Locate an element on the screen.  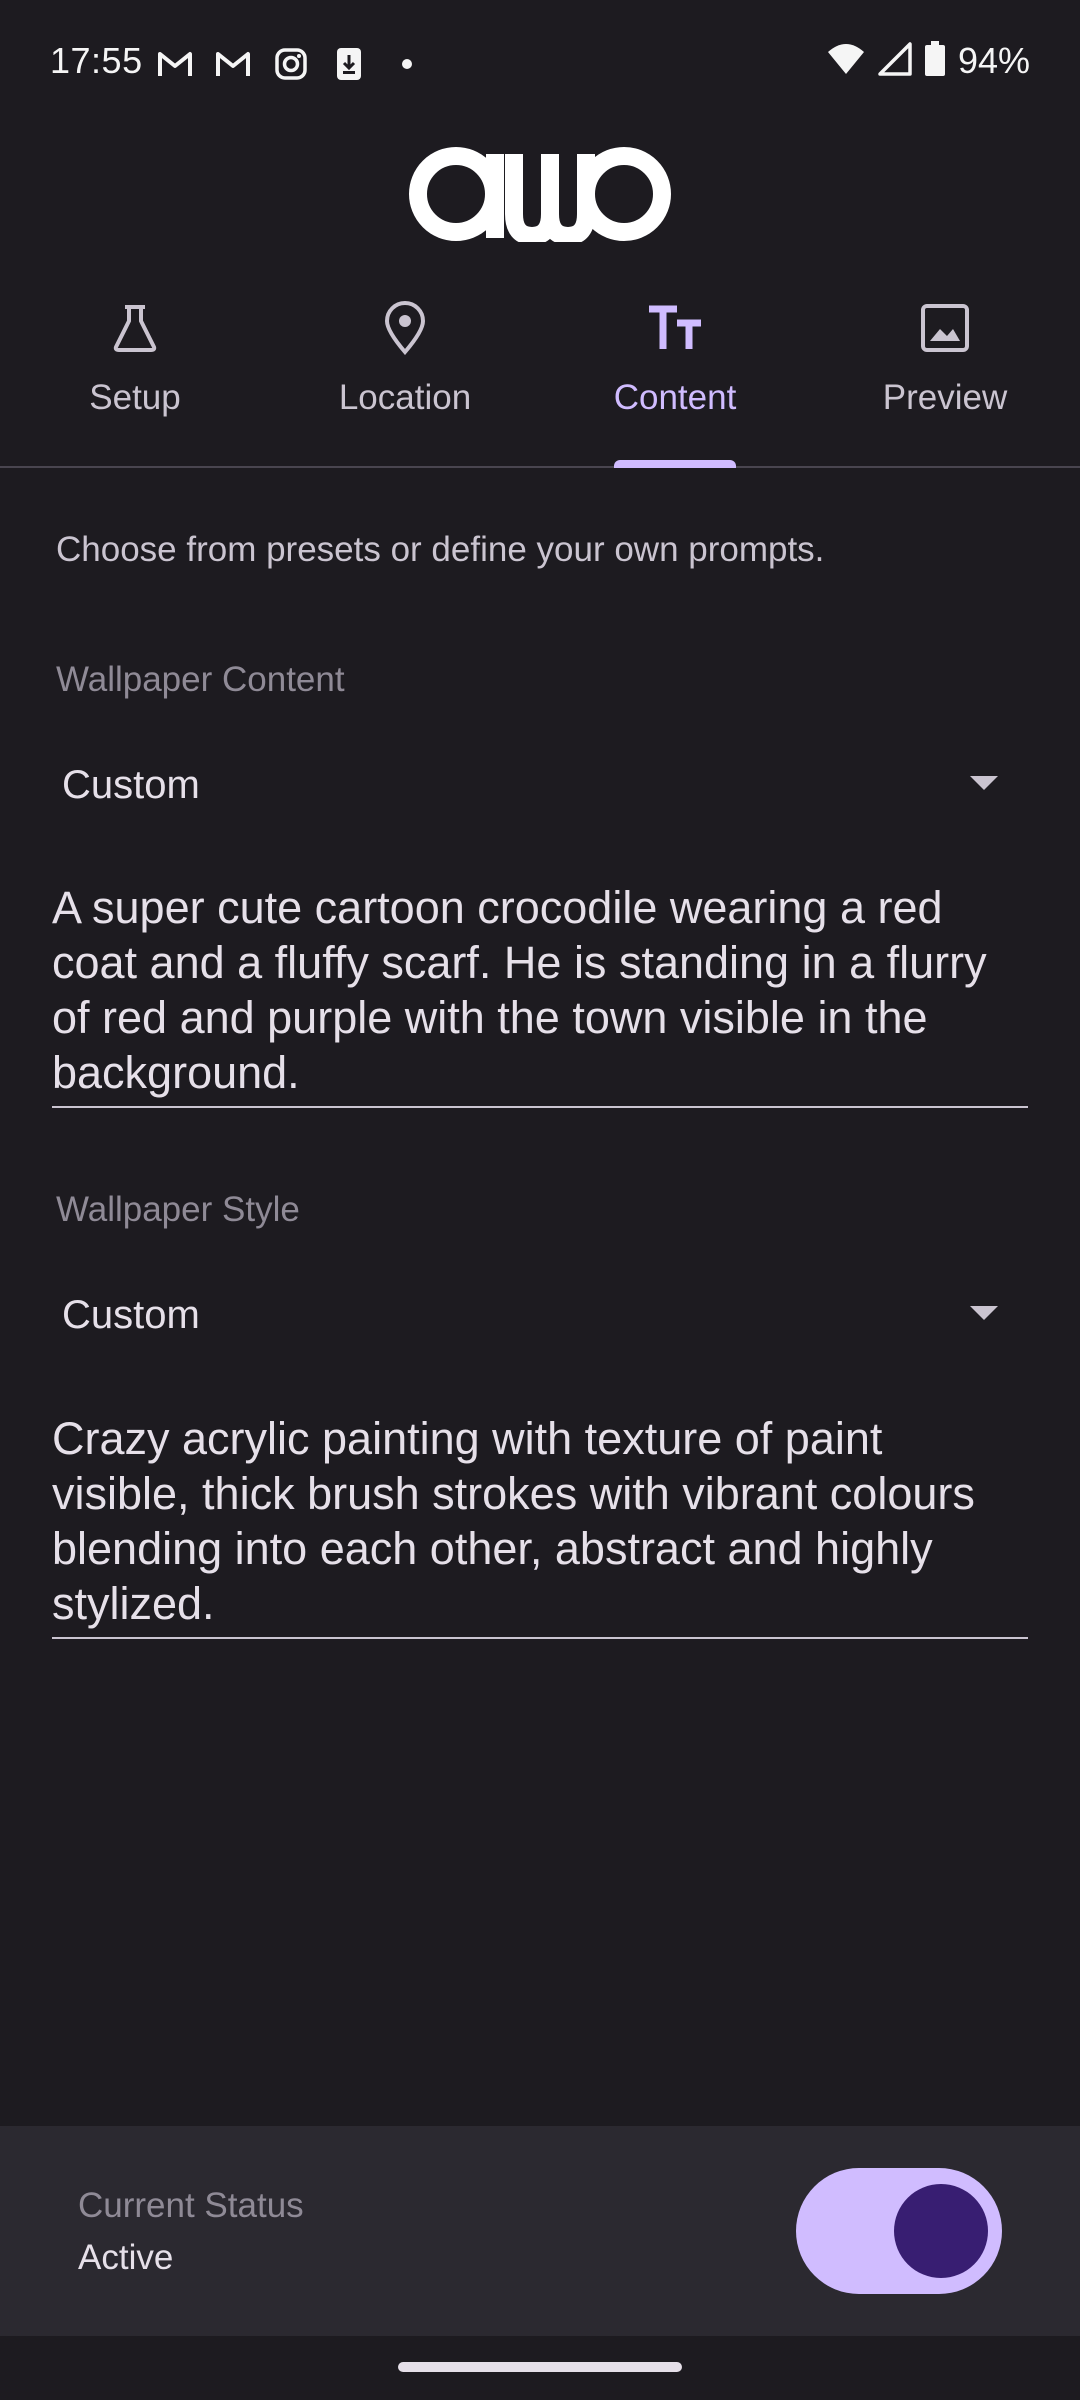
notification-icons is located at coordinates (291, 64).